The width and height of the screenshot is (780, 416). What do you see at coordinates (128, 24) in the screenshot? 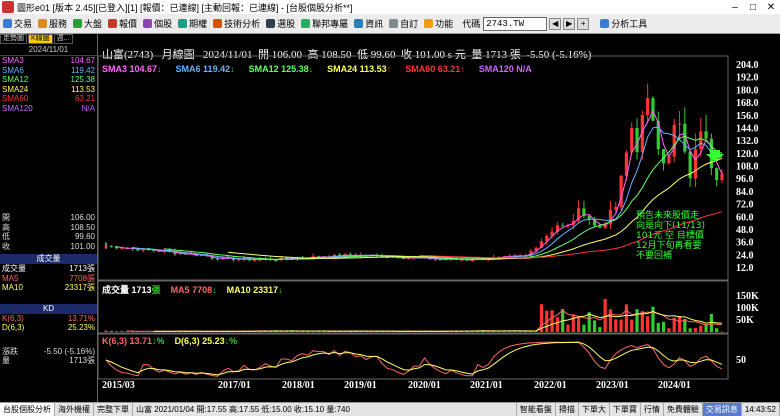
I see `menu-item-label: 報價` at bounding box center [128, 24].